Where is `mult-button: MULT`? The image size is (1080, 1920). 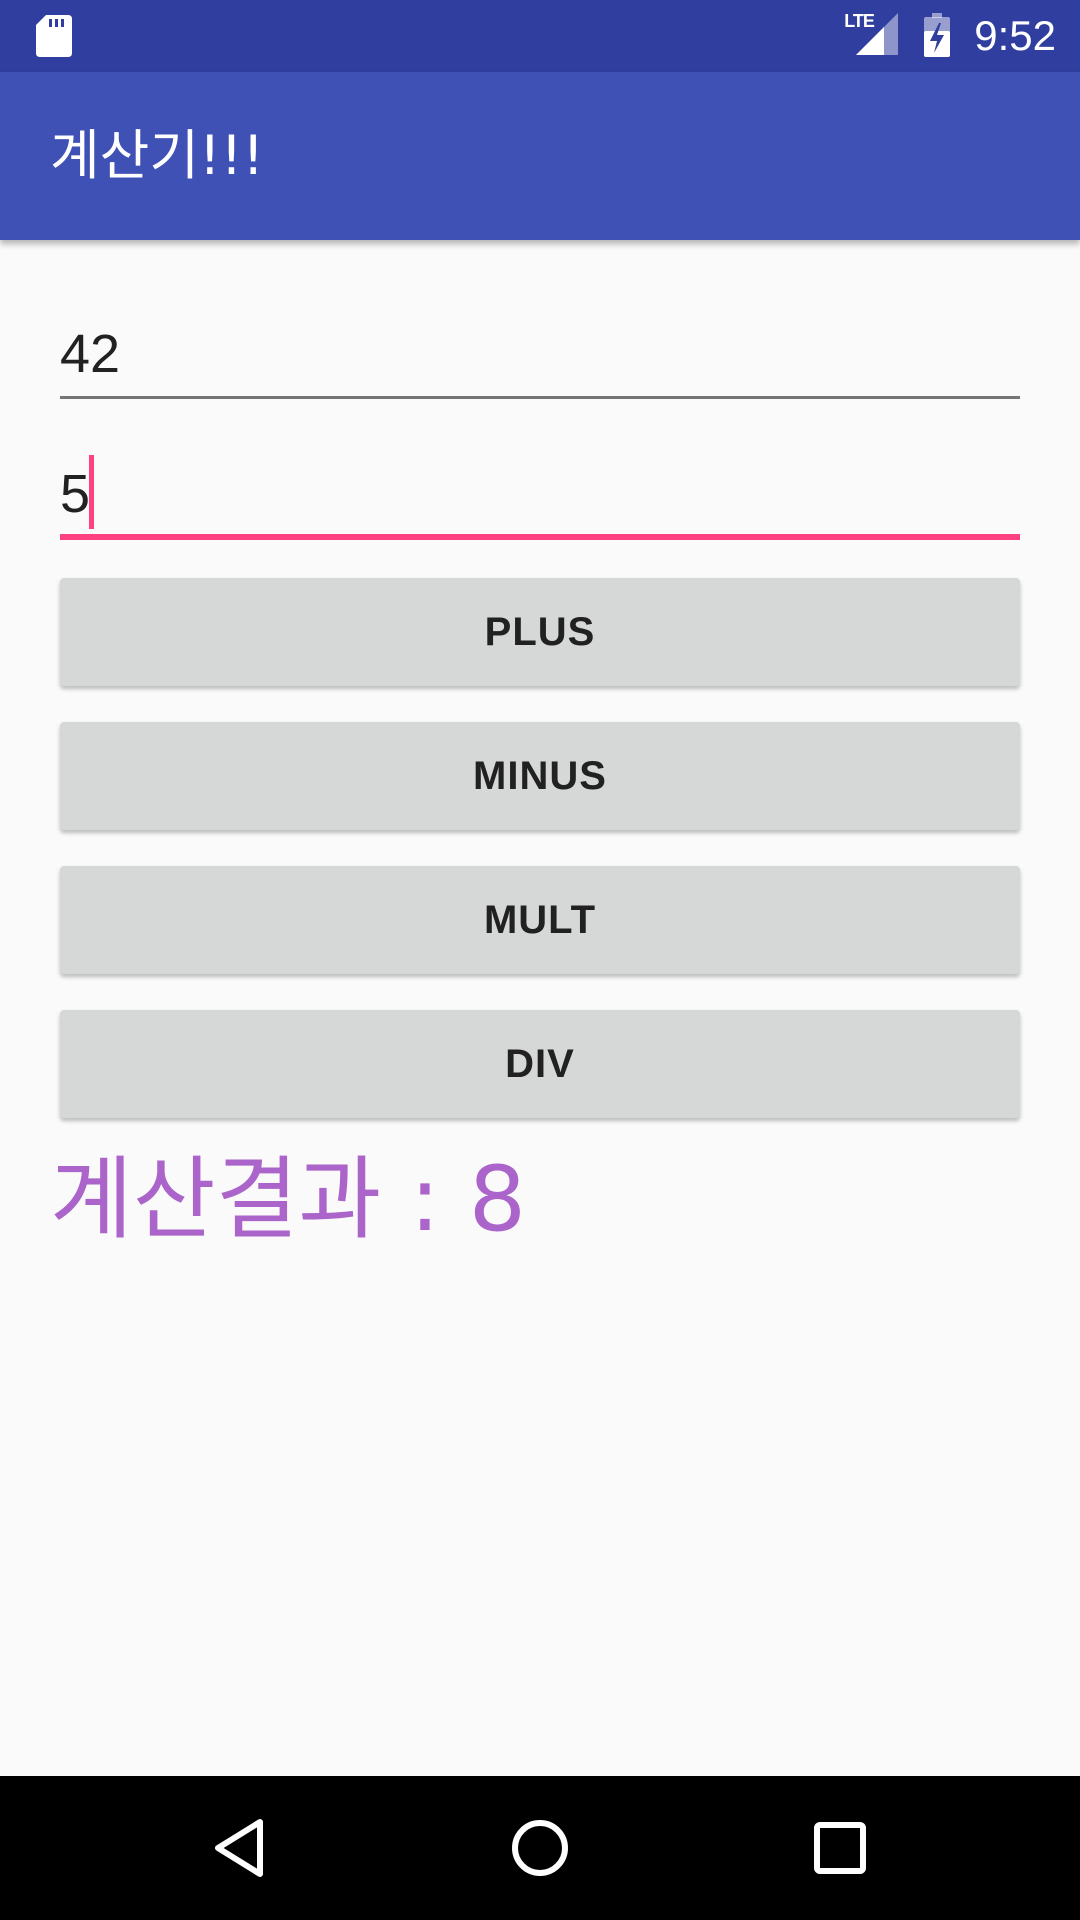
mult-button: MULT is located at coordinates (540, 920).